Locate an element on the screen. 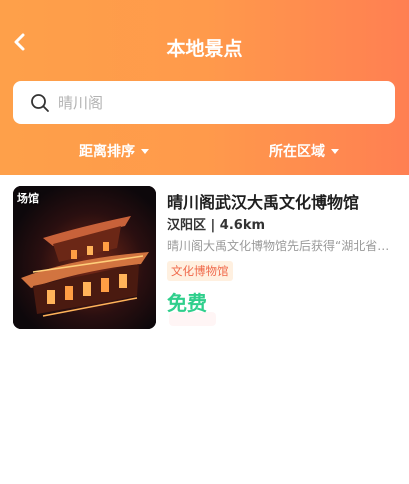 The image size is (409, 484). pavilion-illustration is located at coordinates (84, 257).